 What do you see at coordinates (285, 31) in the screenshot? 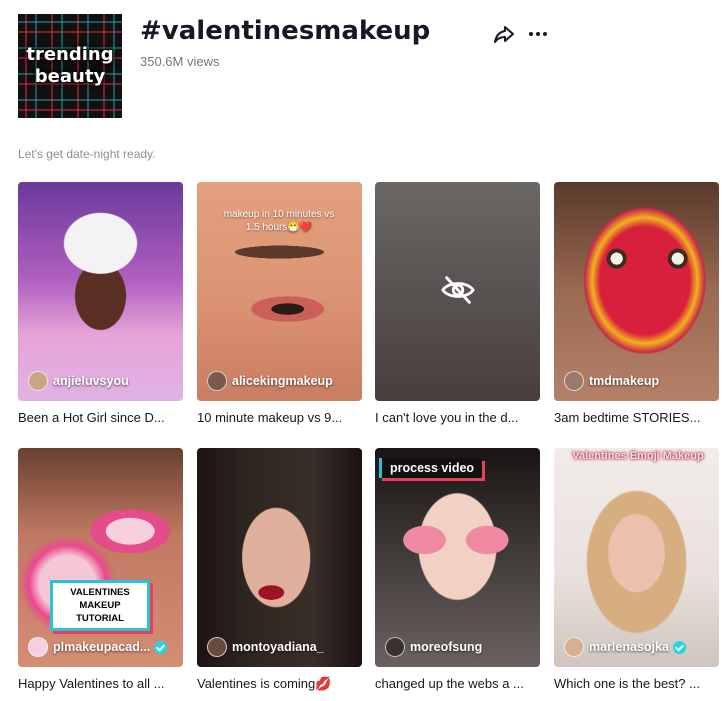
I see `hashtag-title: #valentinesmakeup` at bounding box center [285, 31].